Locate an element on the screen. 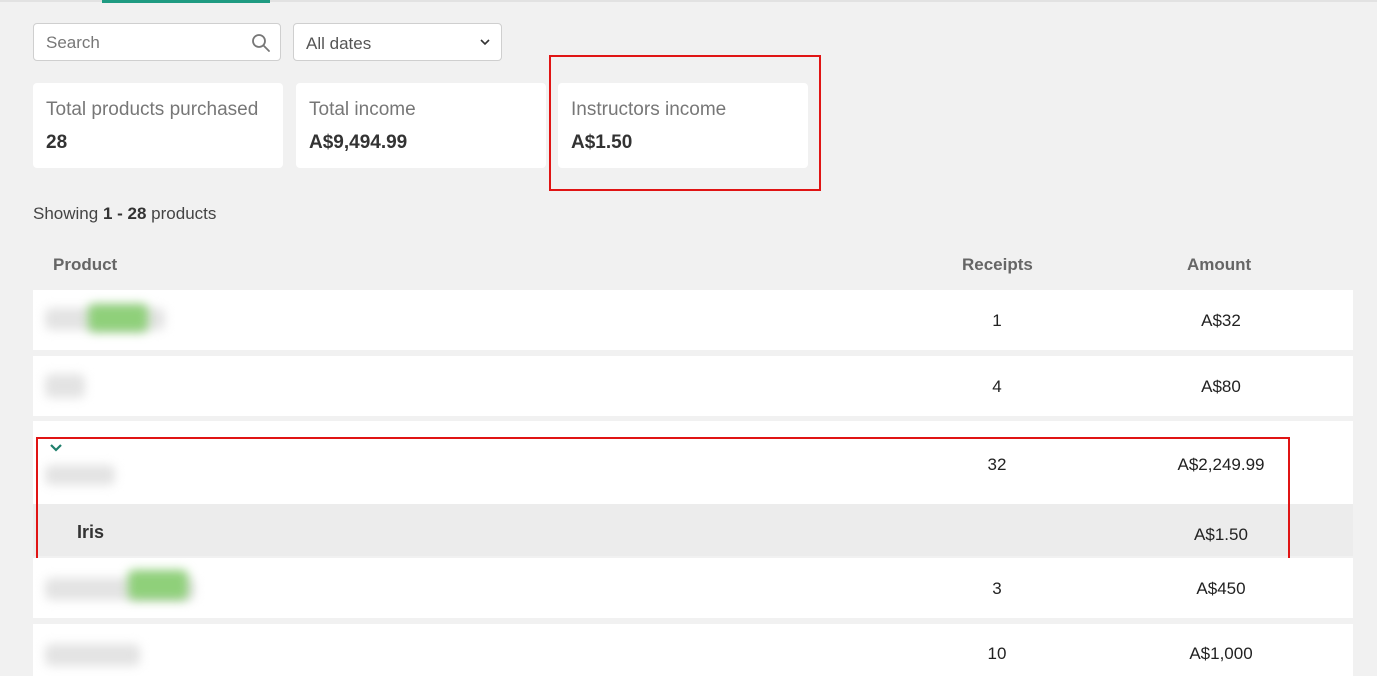  search-box is located at coordinates (157, 42).